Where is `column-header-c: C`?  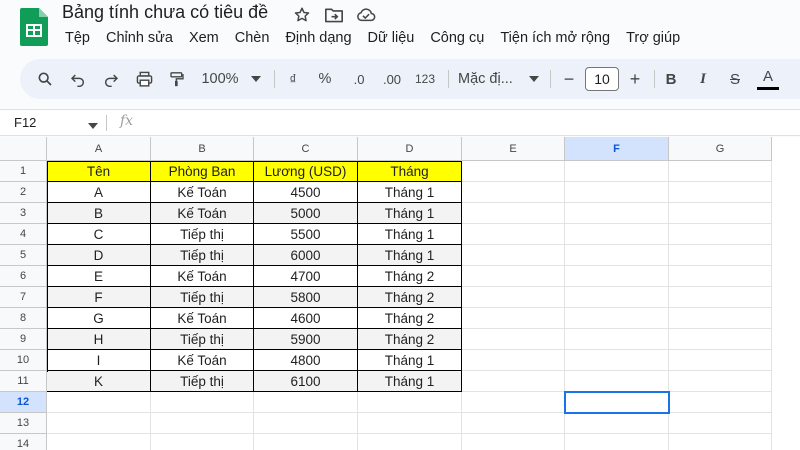
column-header-c: C is located at coordinates (306, 149).